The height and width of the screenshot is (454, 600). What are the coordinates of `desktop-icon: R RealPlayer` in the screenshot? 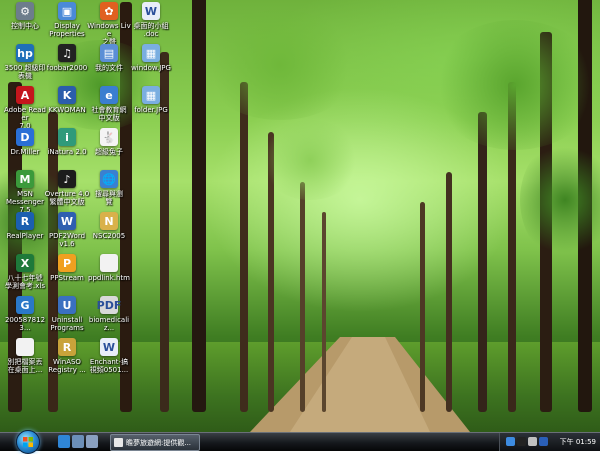 It's located at (25, 226).